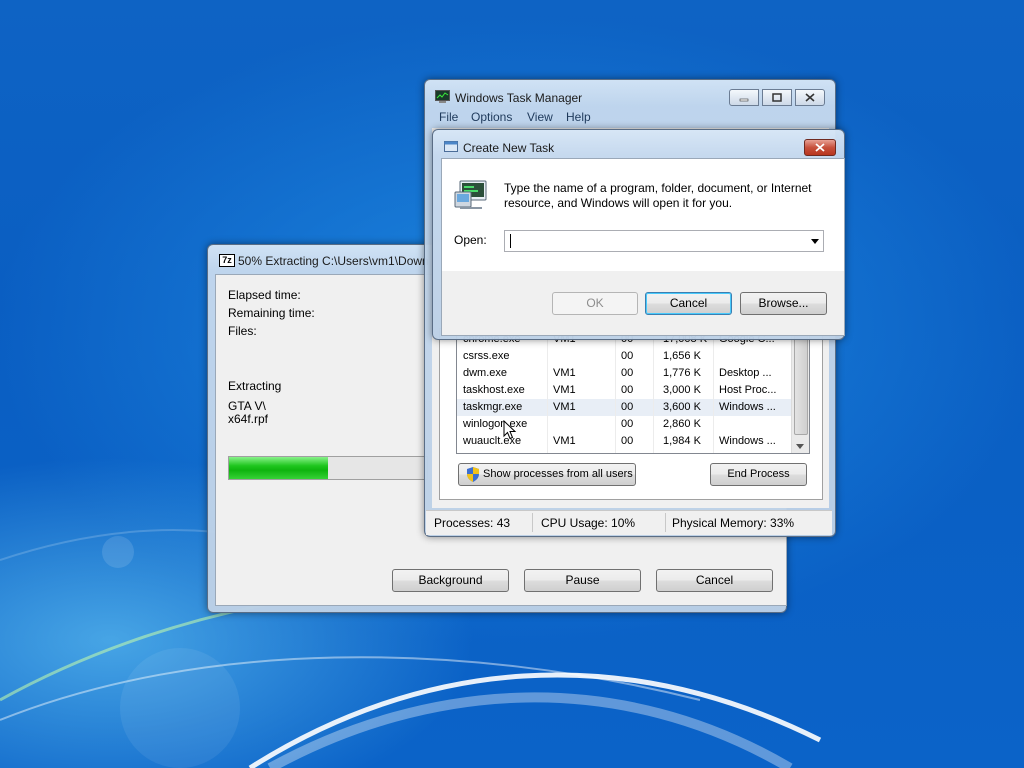 The height and width of the screenshot is (768, 1024). Describe the element at coordinates (470, 194) in the screenshot. I see `run-program-icon` at that location.